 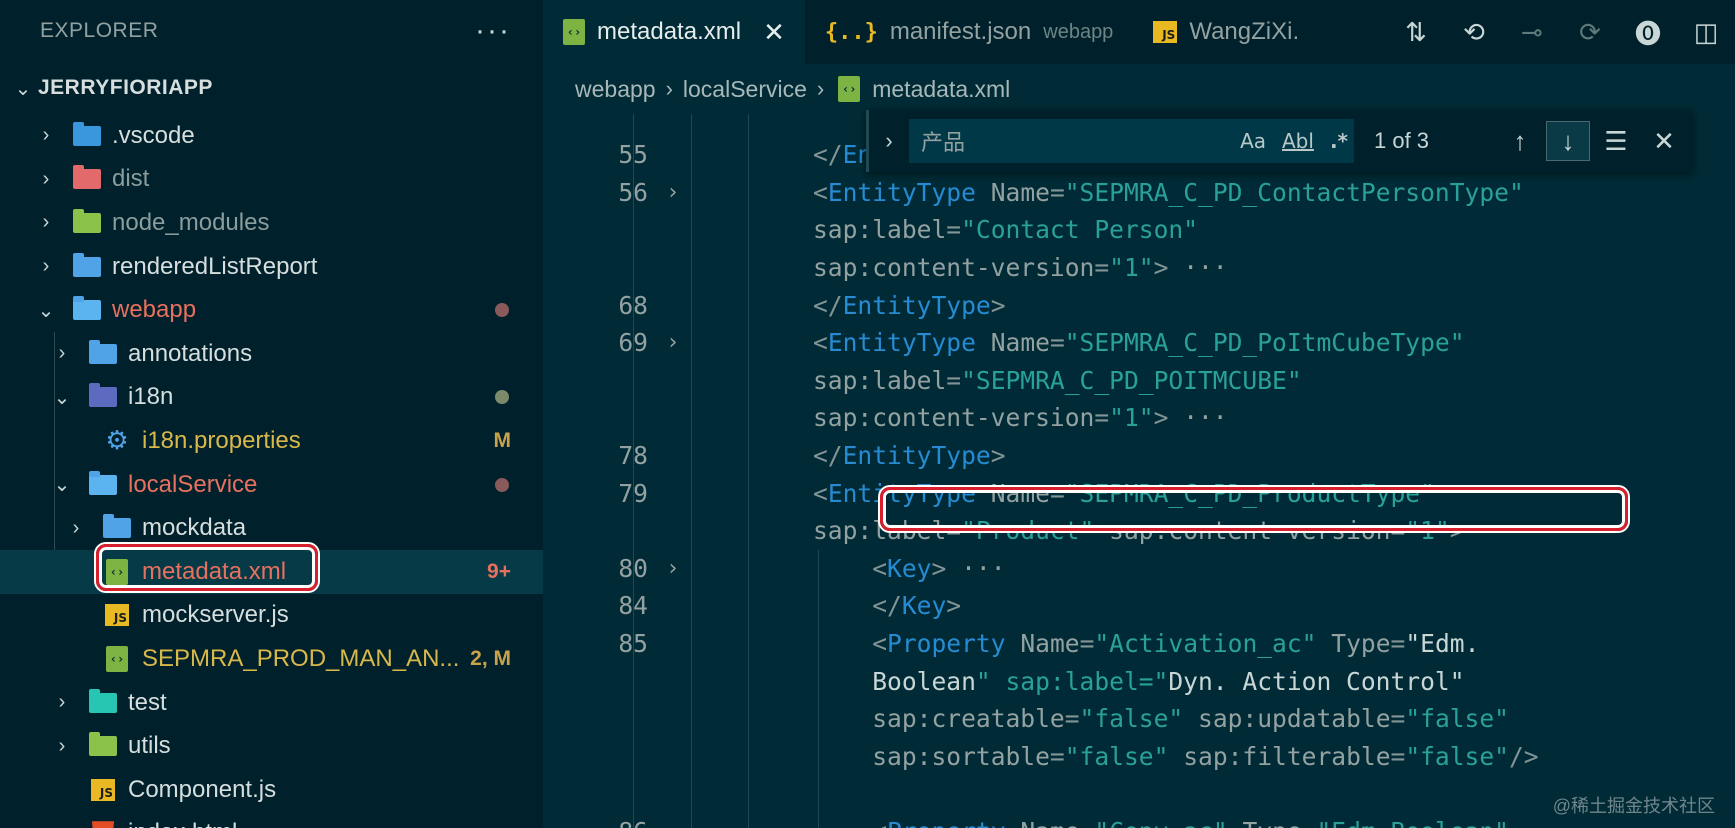 I want to click on line-number: 68, so click(x=633, y=305).